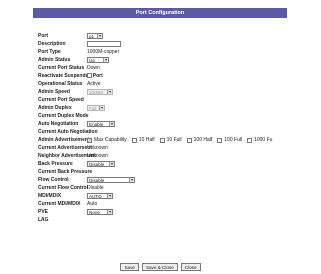  What do you see at coordinates (65, 172) in the screenshot?
I see `current-back-pressure-label: Current Back Pressure` at bounding box center [65, 172].